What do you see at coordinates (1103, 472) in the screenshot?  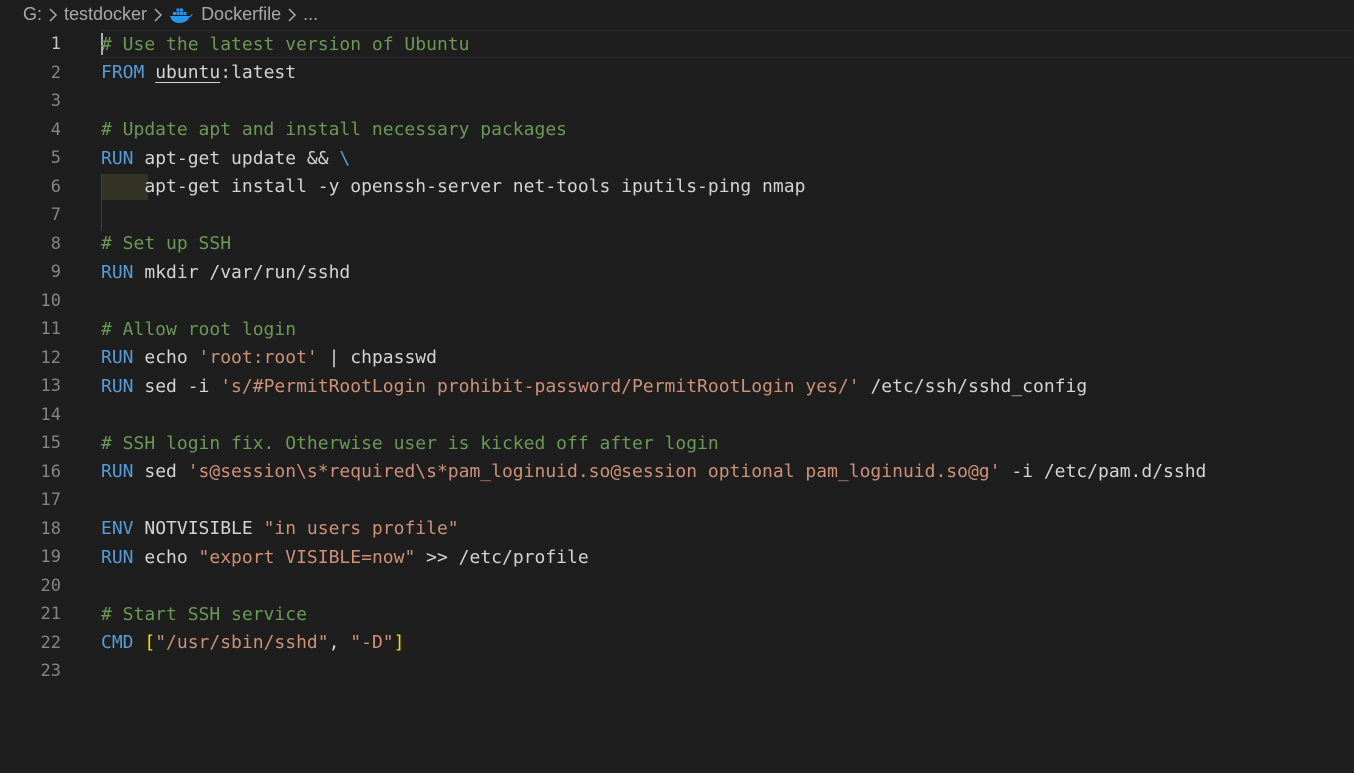 I see `code-token: -i /etc/pam.d/sshd` at bounding box center [1103, 472].